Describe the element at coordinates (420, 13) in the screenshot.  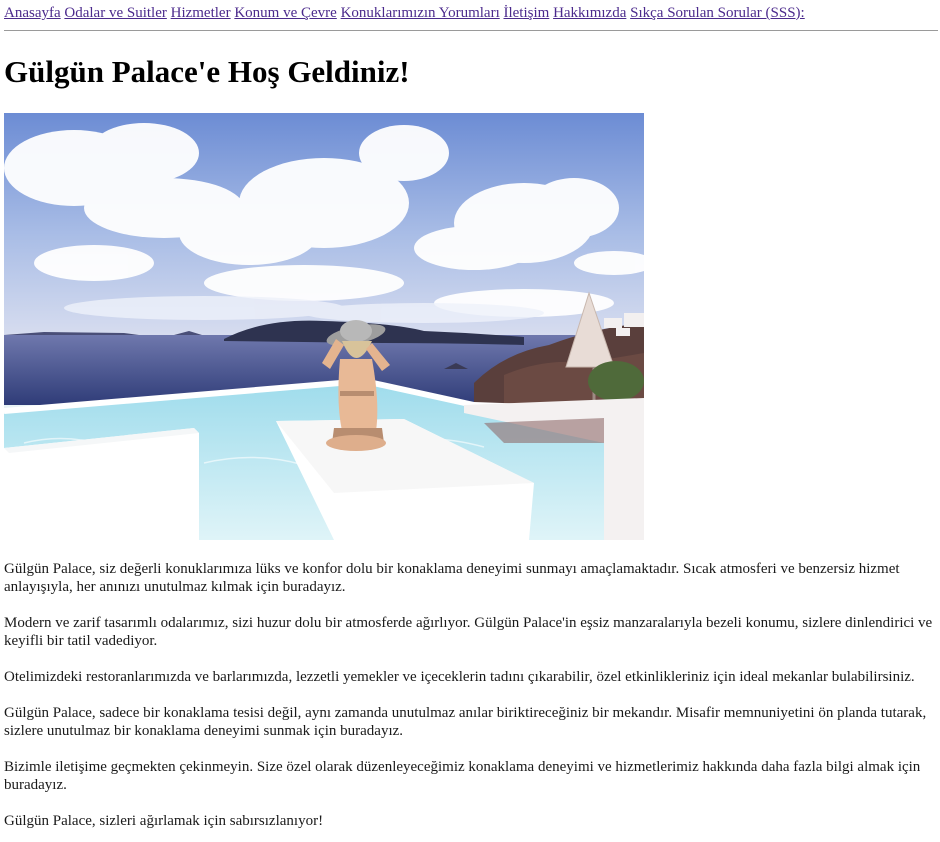
I see `nav-link-yorumlar: Konuklarımızın Yorumları` at that location.